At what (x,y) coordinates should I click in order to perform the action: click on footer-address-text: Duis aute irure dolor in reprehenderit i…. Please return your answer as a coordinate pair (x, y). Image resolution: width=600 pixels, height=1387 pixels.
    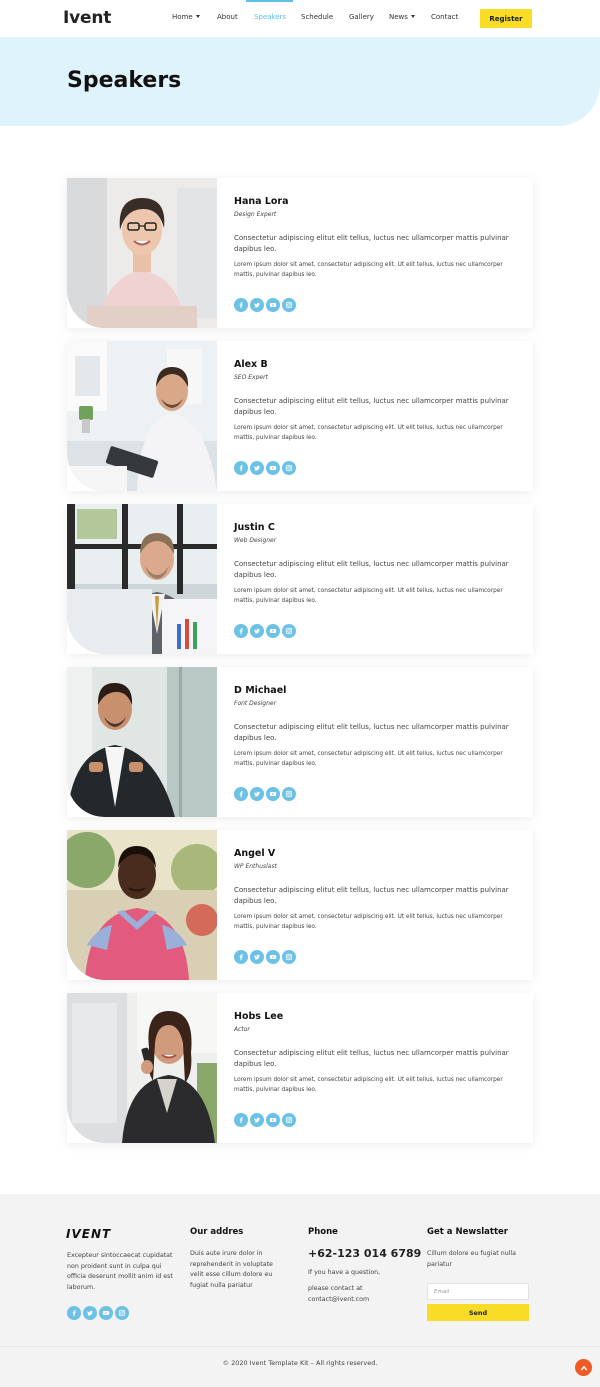
    Looking at the image, I should click on (231, 1269).